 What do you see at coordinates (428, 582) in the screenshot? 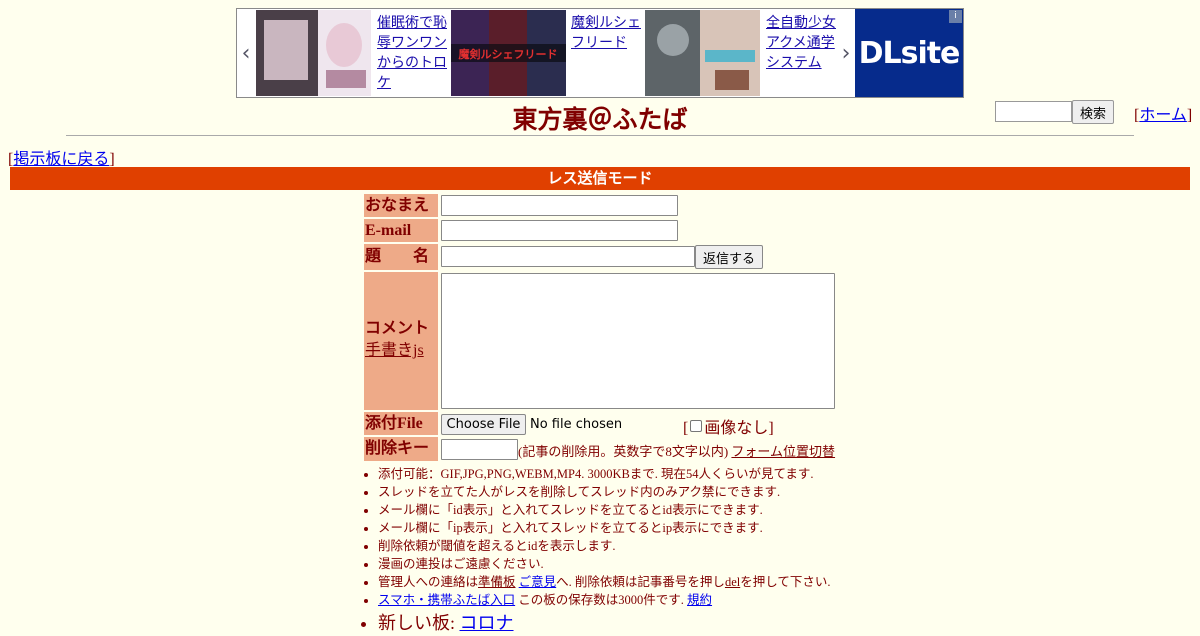
I see `rule-contact-pre: 管理人への連絡は` at bounding box center [428, 582].